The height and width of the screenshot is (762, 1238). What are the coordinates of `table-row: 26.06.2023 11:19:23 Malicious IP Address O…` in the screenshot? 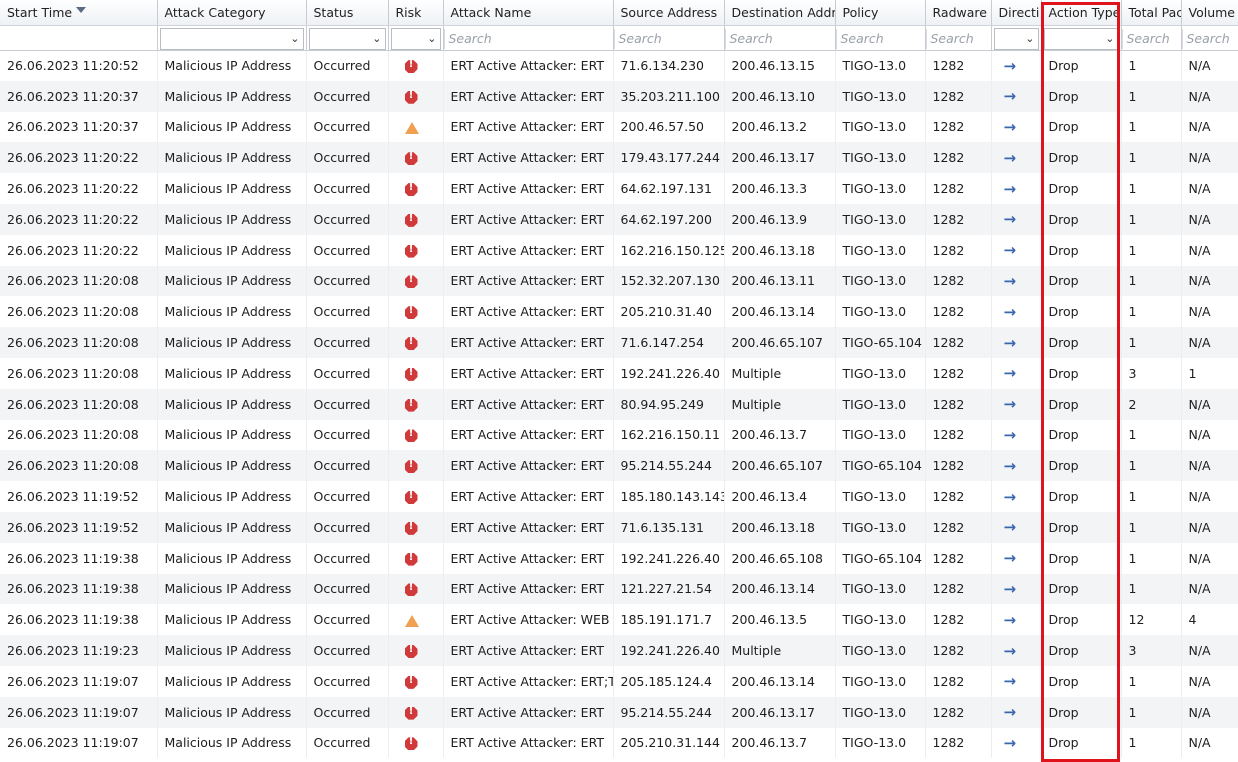 It's located at (619, 650).